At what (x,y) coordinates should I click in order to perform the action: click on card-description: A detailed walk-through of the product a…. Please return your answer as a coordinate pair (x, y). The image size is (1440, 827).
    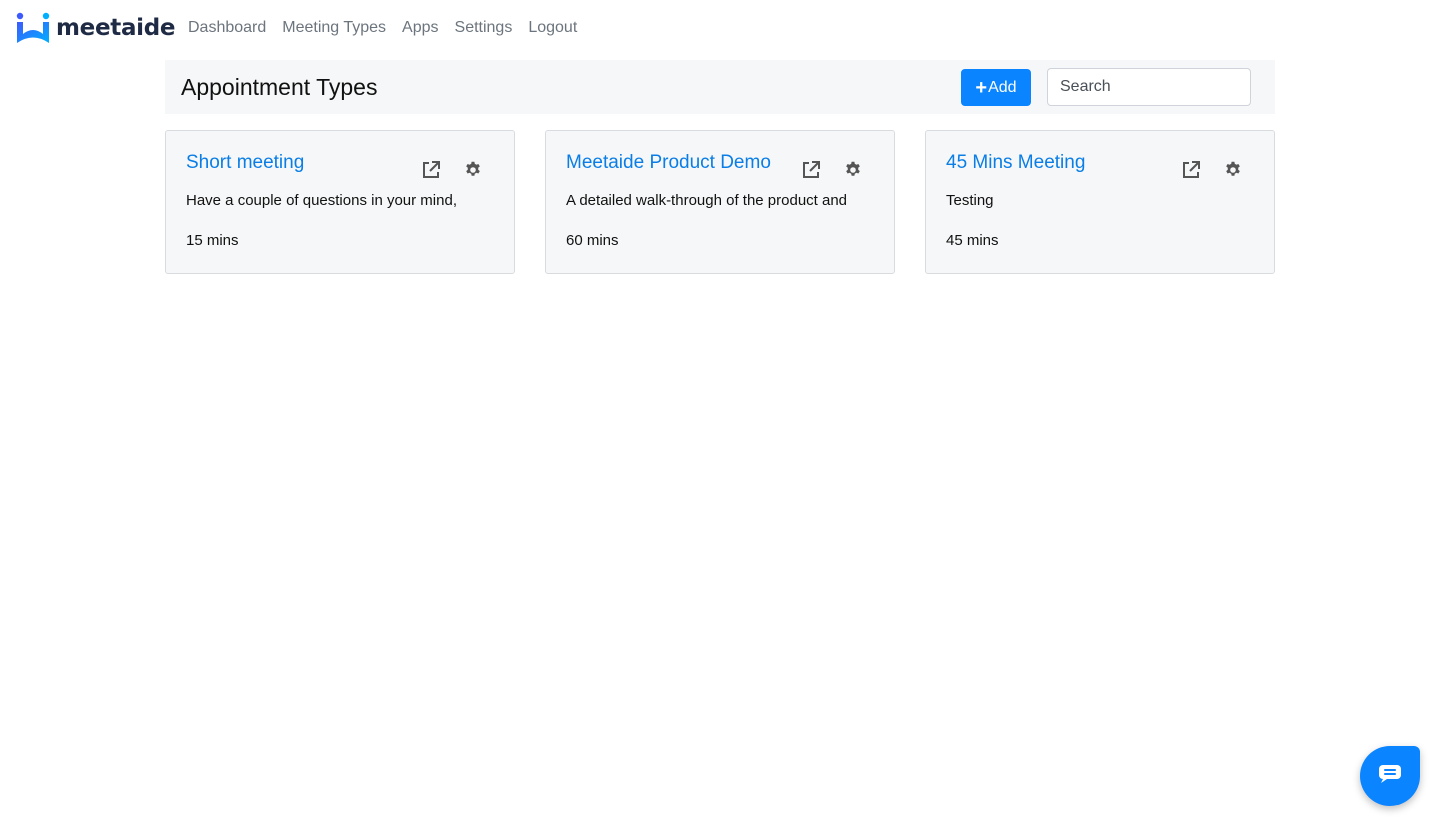
    Looking at the image, I should click on (707, 200).